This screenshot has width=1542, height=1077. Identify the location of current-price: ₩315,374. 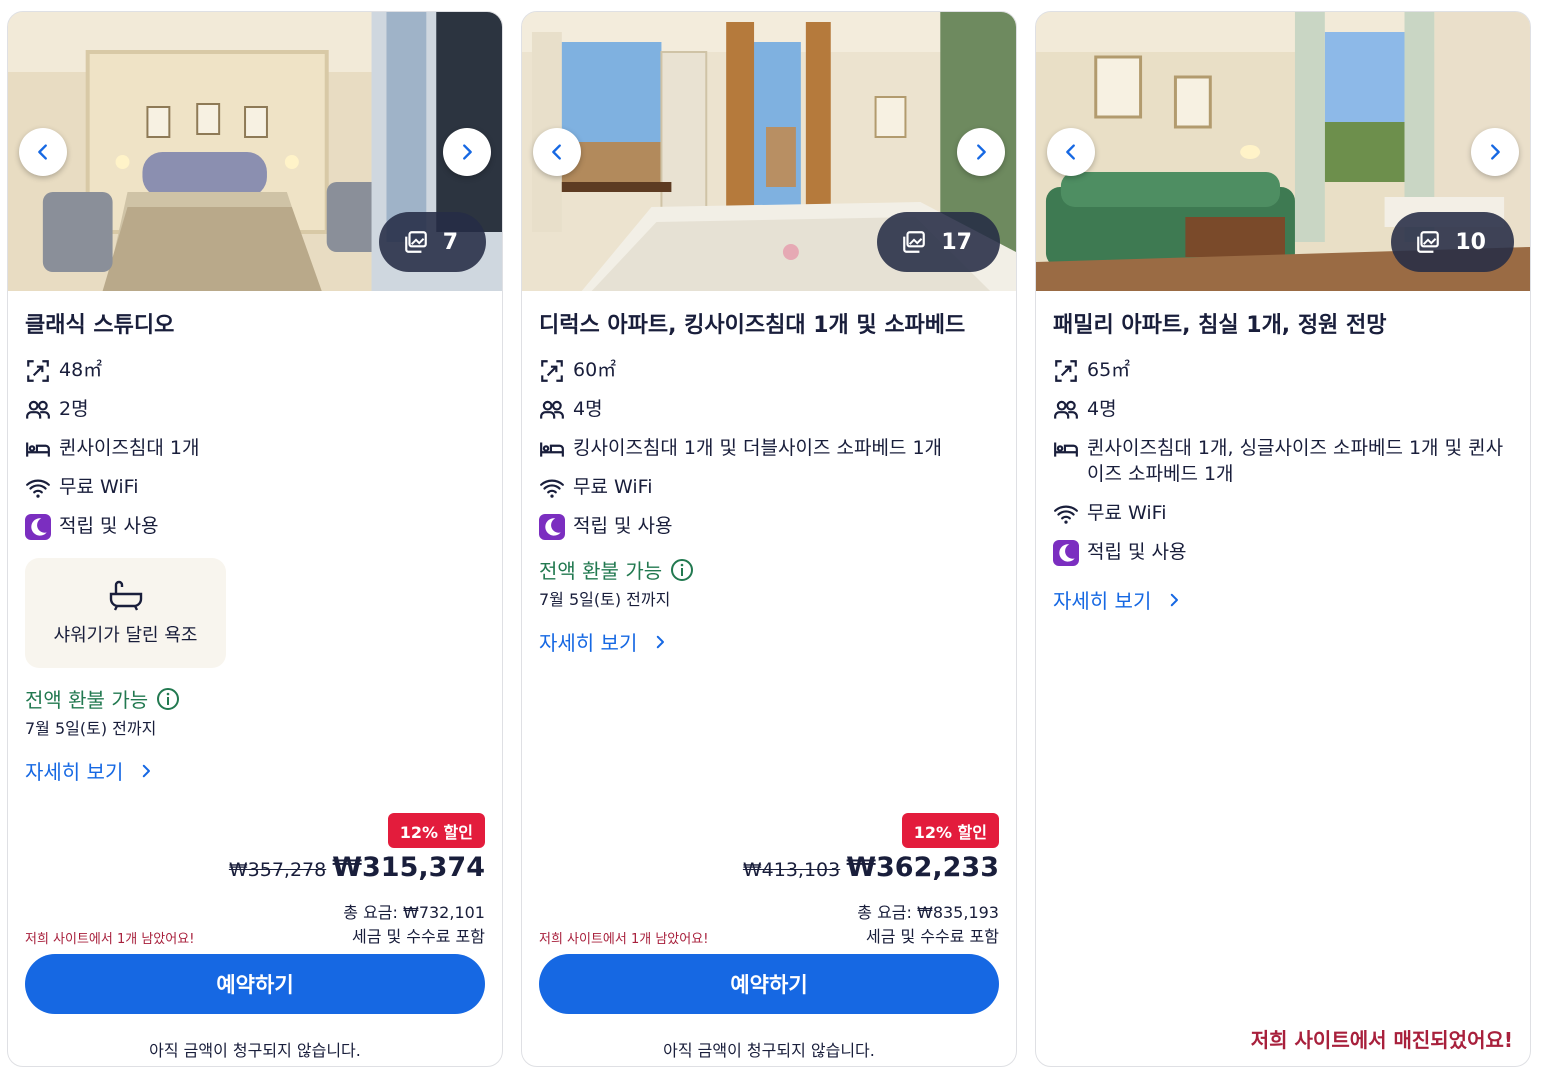
(408, 867).